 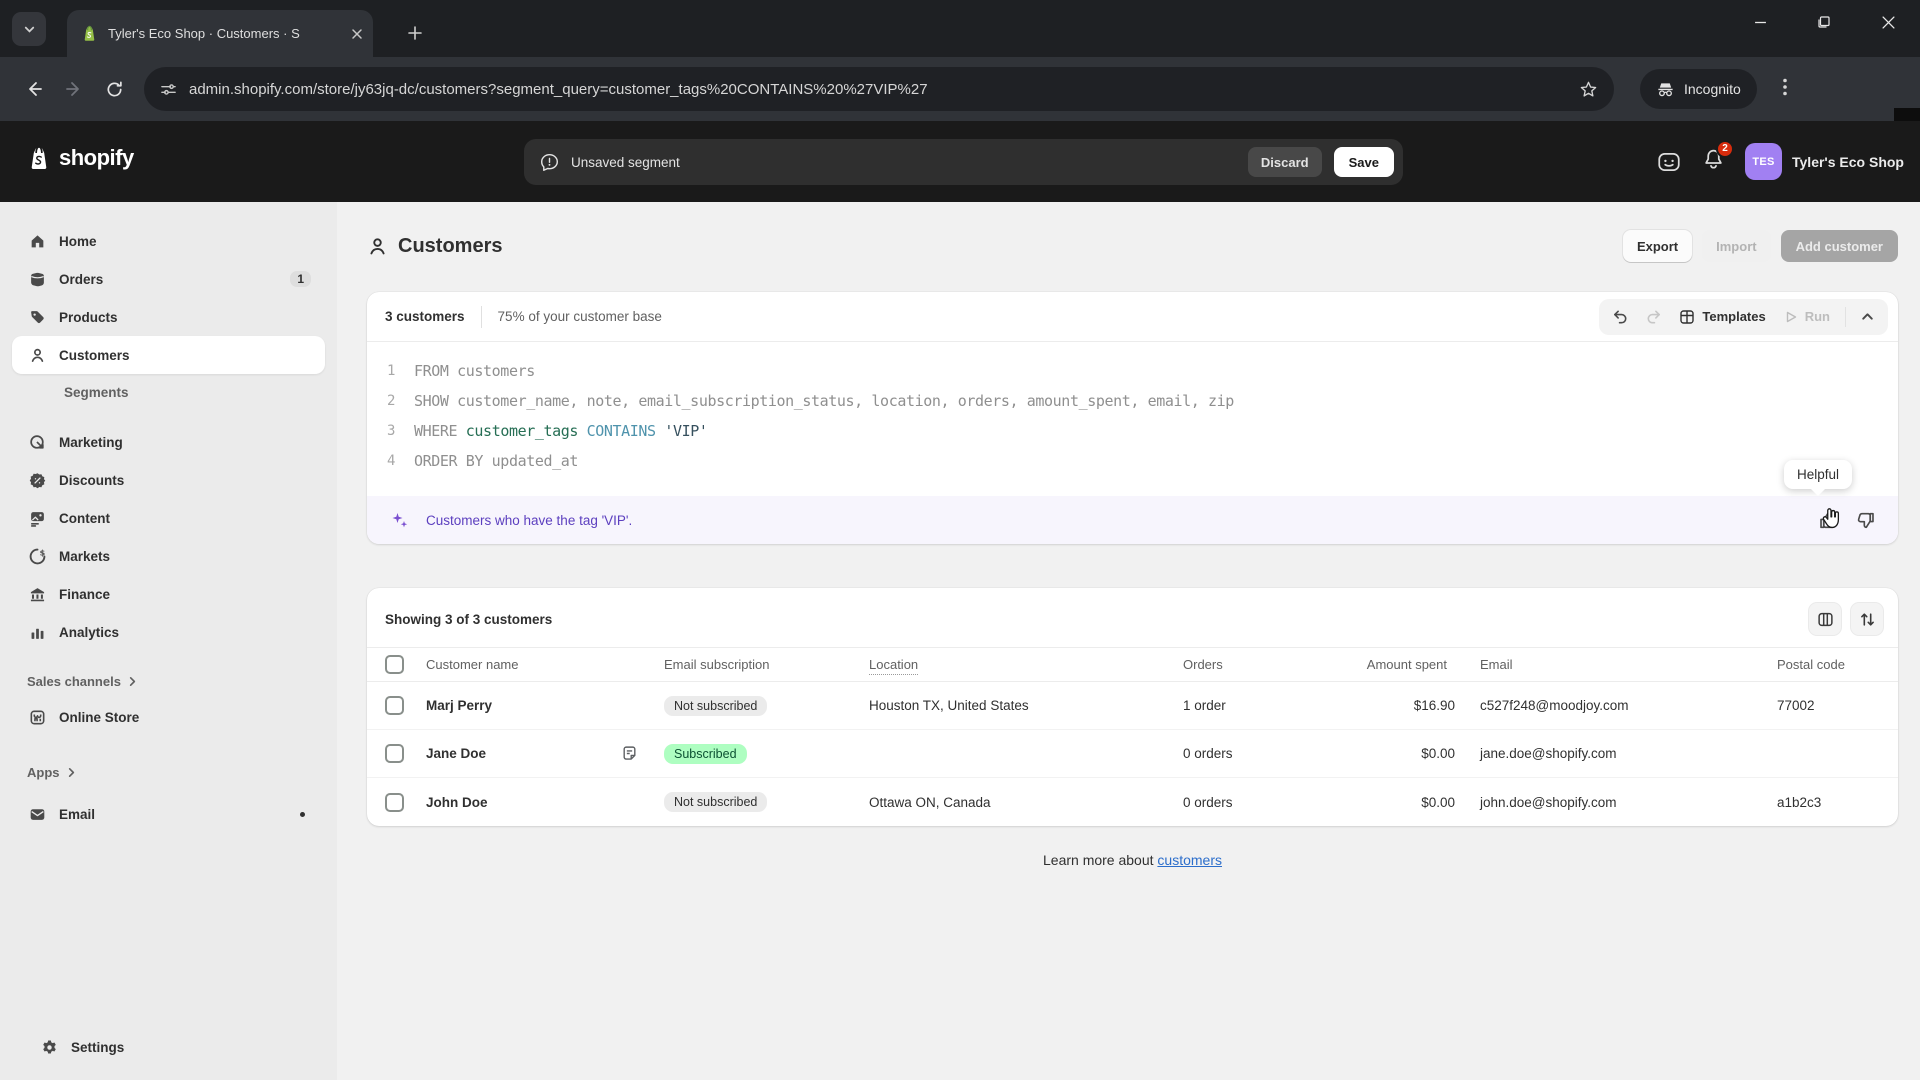 What do you see at coordinates (168, 480) in the screenshot?
I see `sidebar-item-discounts: Discounts` at bounding box center [168, 480].